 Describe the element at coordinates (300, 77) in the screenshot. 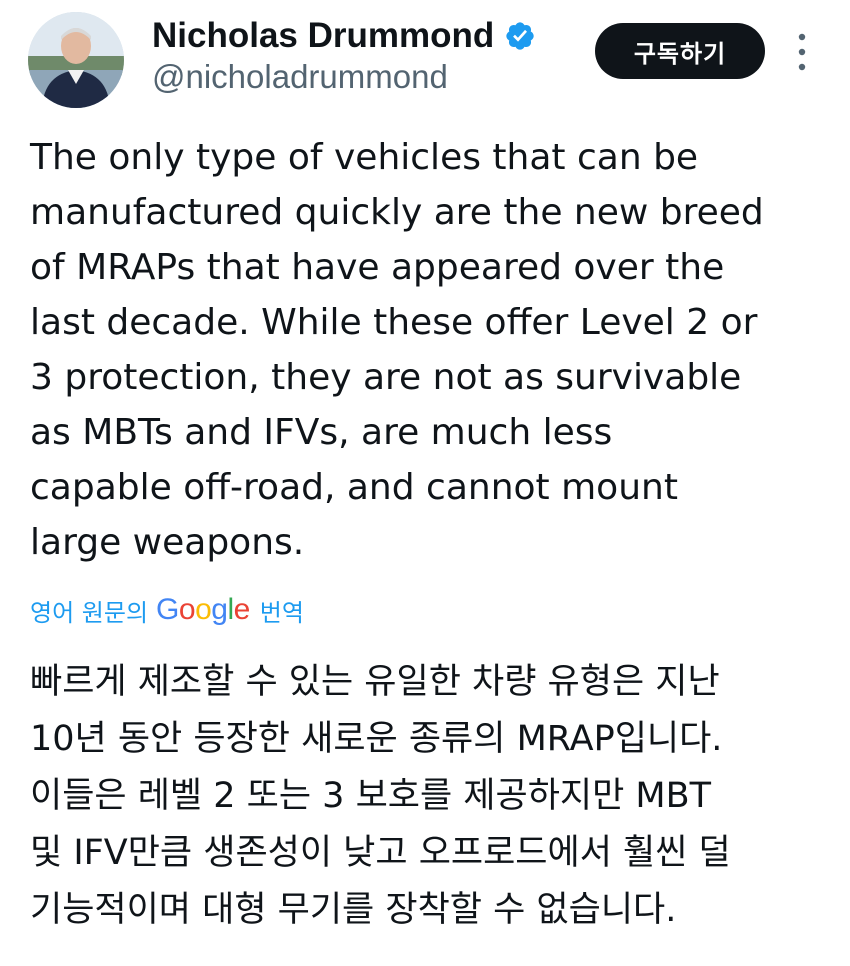

I see `author-handle: @nicholadrummond` at that location.